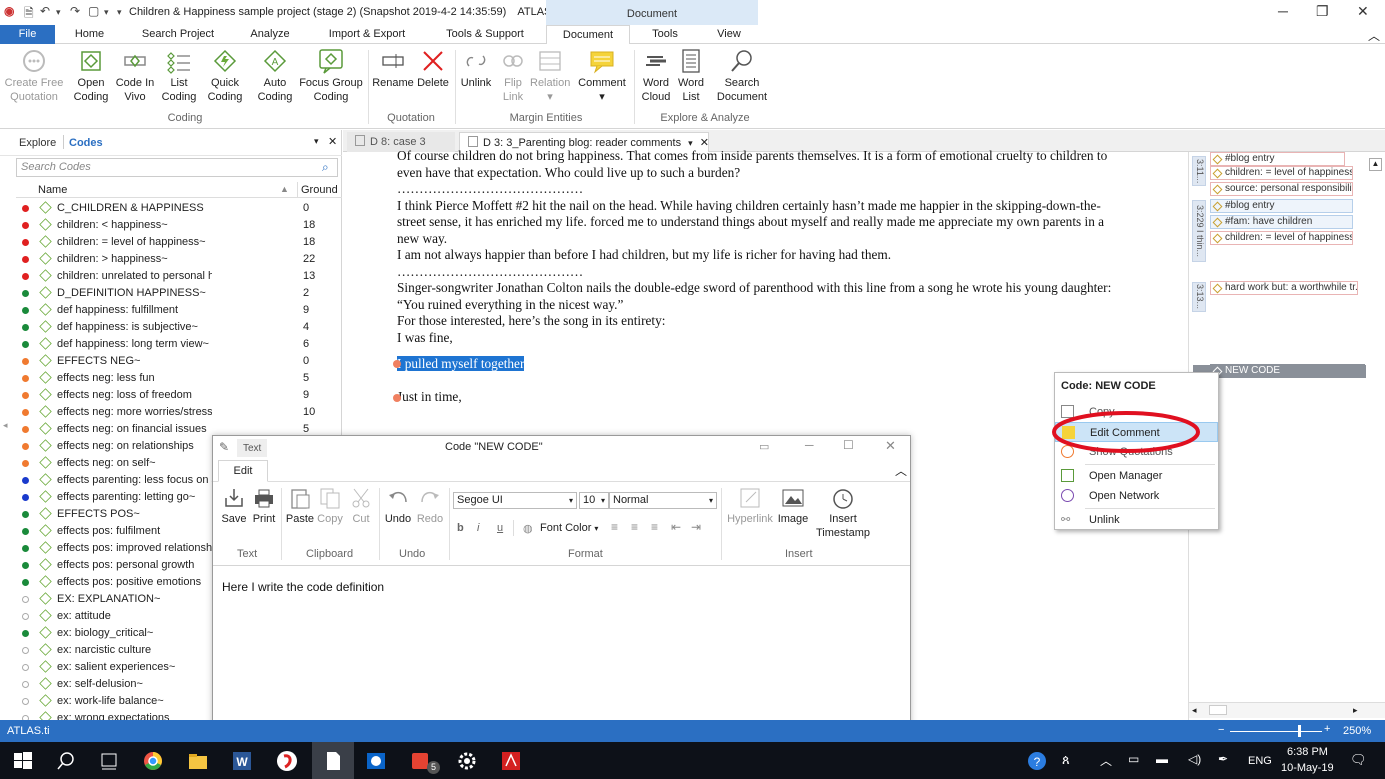 Image resolution: width=1385 pixels, height=779 pixels. I want to click on notifications-icon: 🗨, so click(1358, 760).